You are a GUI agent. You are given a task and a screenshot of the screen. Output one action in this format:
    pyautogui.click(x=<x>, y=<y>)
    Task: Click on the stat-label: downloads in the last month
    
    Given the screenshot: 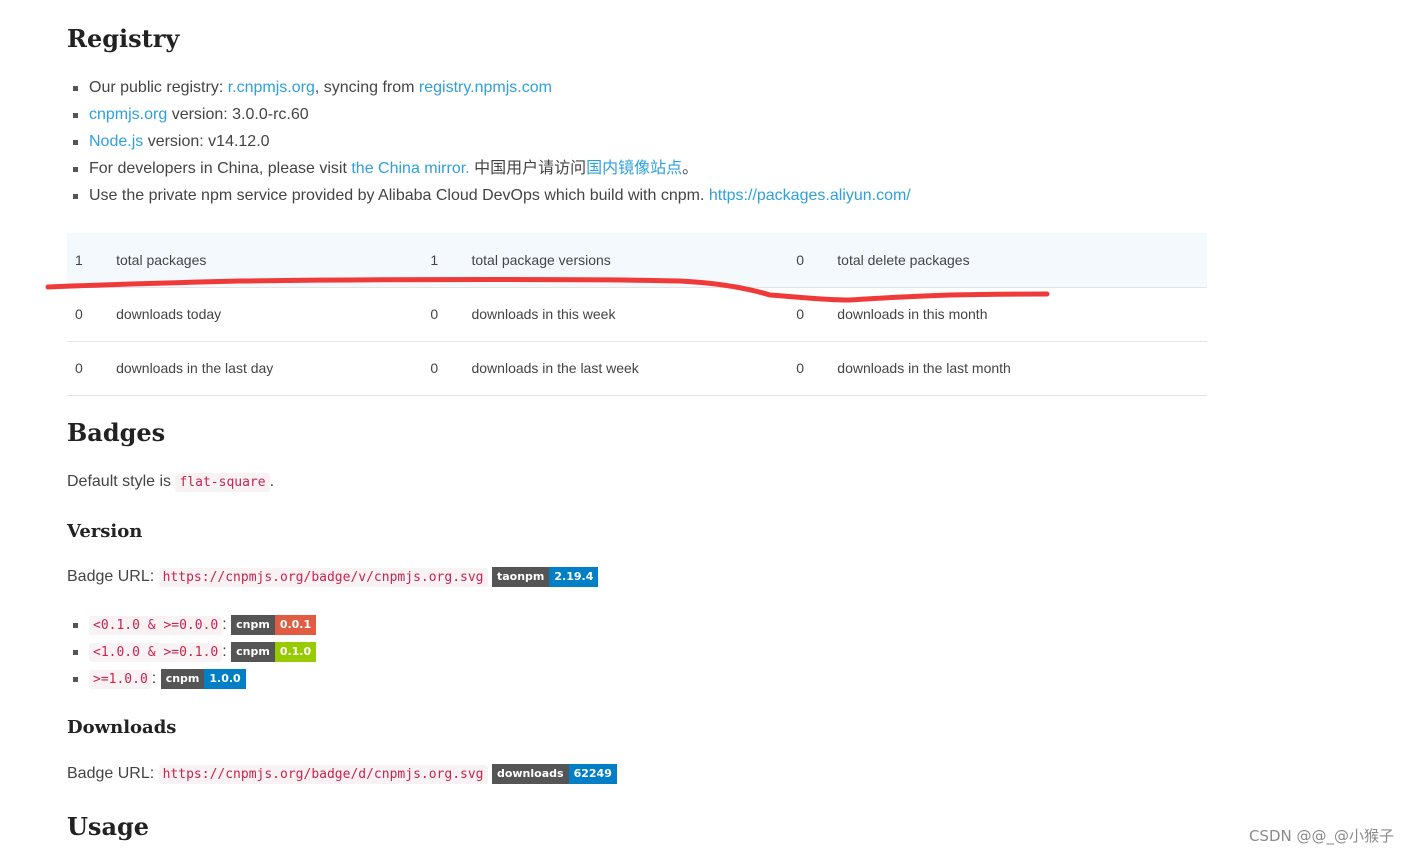 What is the action you would take?
    pyautogui.click(x=924, y=368)
    